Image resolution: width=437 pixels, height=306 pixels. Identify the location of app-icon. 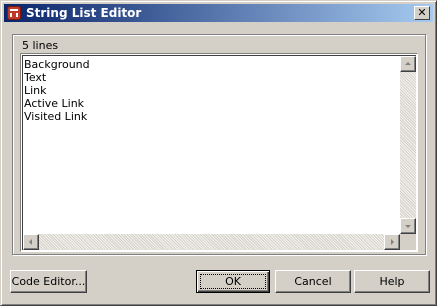
(14, 13).